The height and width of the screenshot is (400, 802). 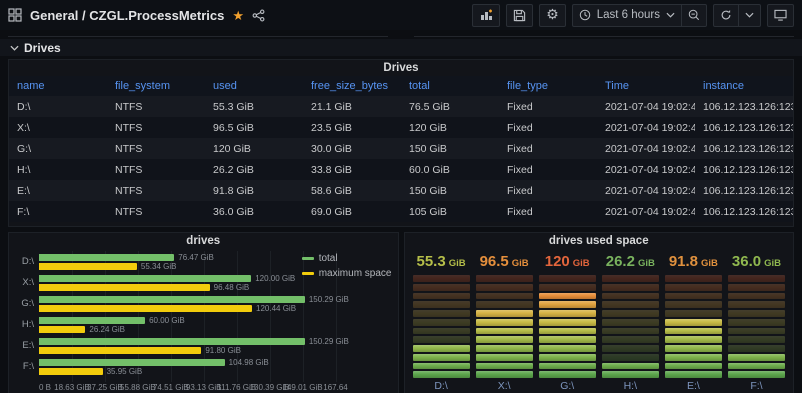 I want to click on y-axis-label: X:\, so click(x=28, y=282).